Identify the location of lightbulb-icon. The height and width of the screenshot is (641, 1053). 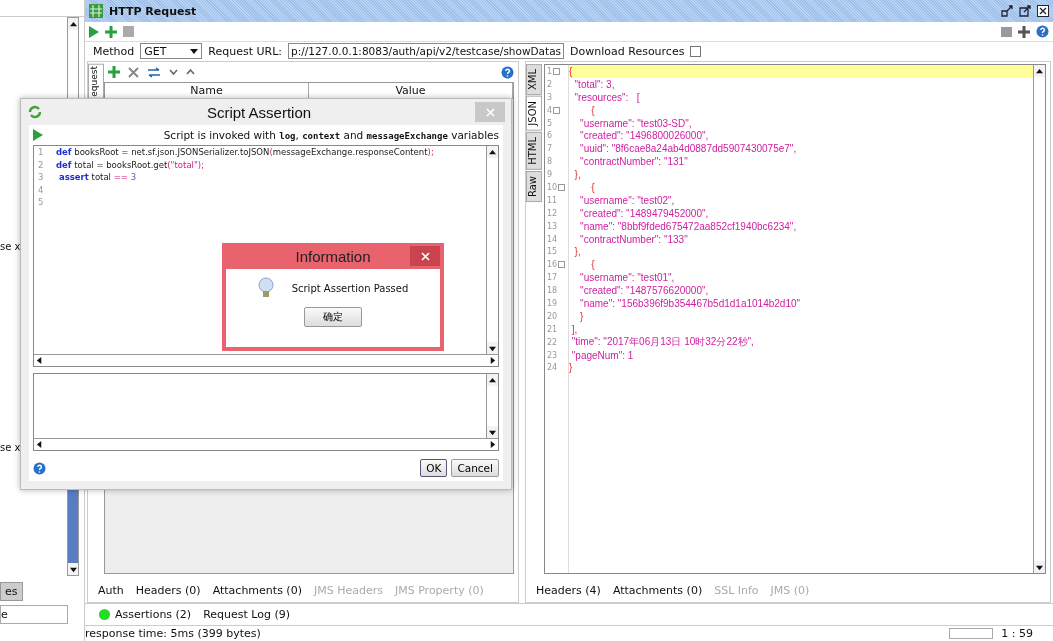
(265, 288).